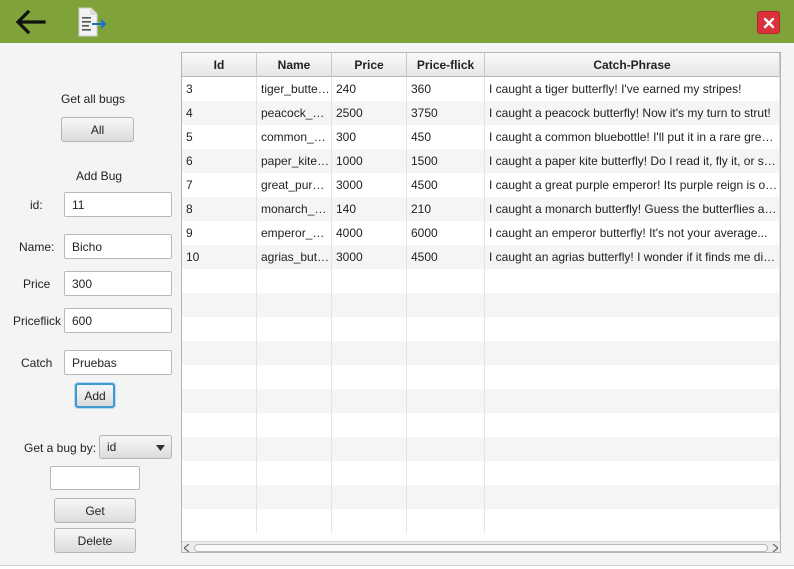  I want to click on table-cell: 1000, so click(369, 161).